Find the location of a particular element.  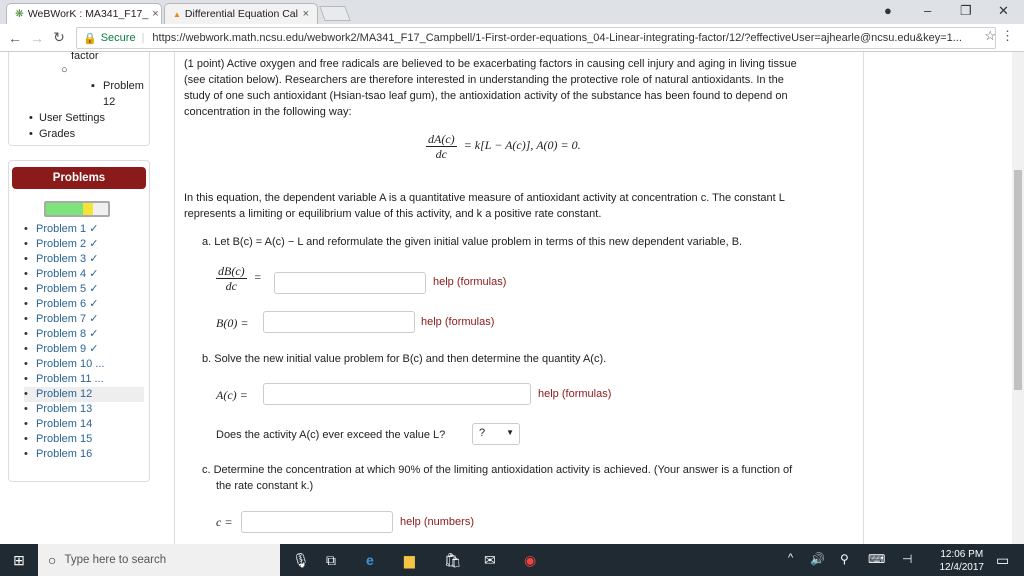

tab-title: WeBWorK : MA341_F17_ is located at coordinates (88, 14).